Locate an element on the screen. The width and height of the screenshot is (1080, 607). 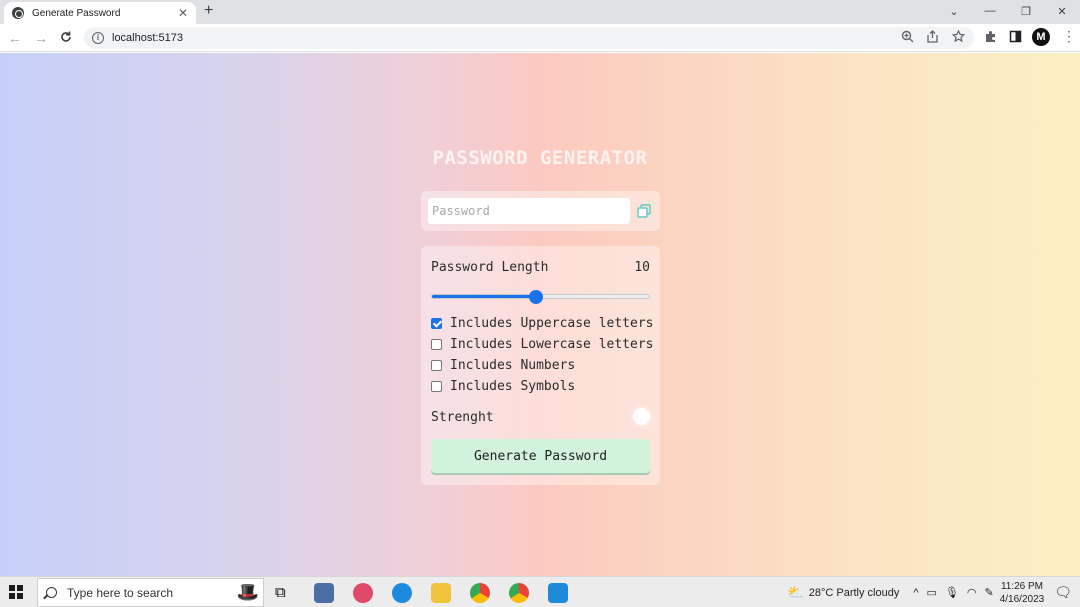
network-icon: ▭ is located at coordinates (932, 592).